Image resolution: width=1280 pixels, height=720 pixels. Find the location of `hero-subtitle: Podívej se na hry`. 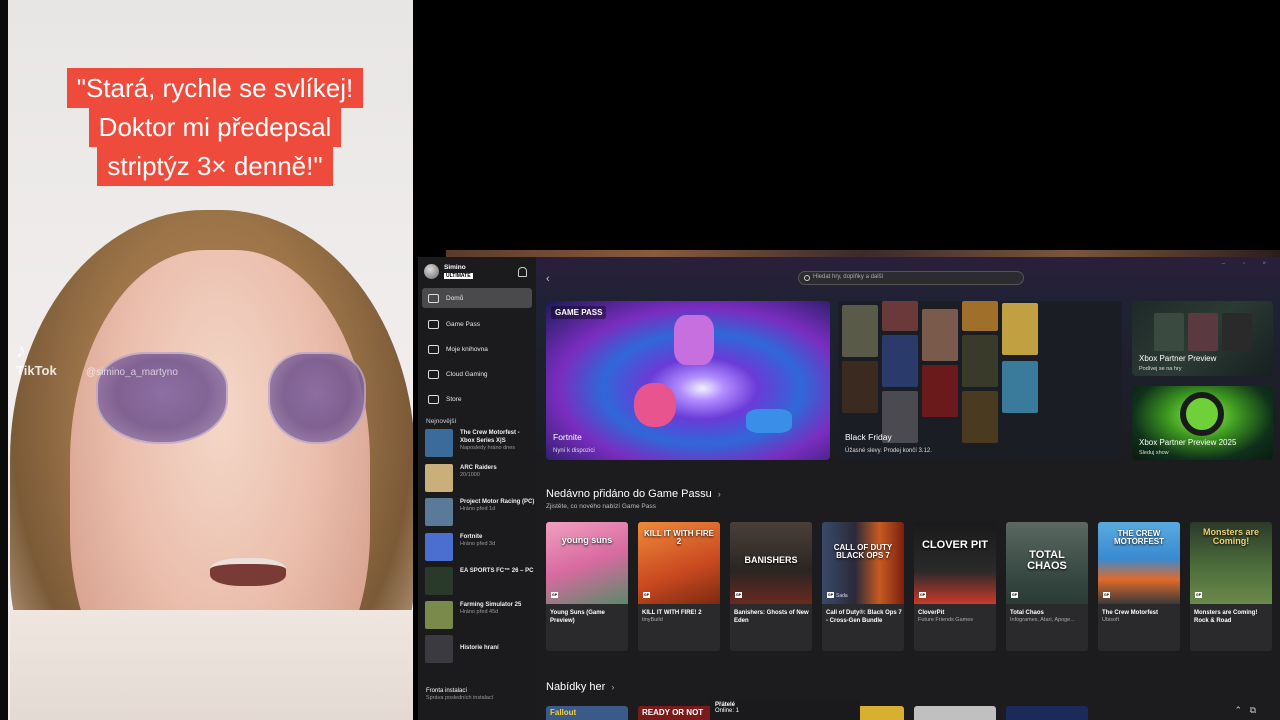

hero-subtitle: Podívej se na hry is located at coordinates (1160, 369).